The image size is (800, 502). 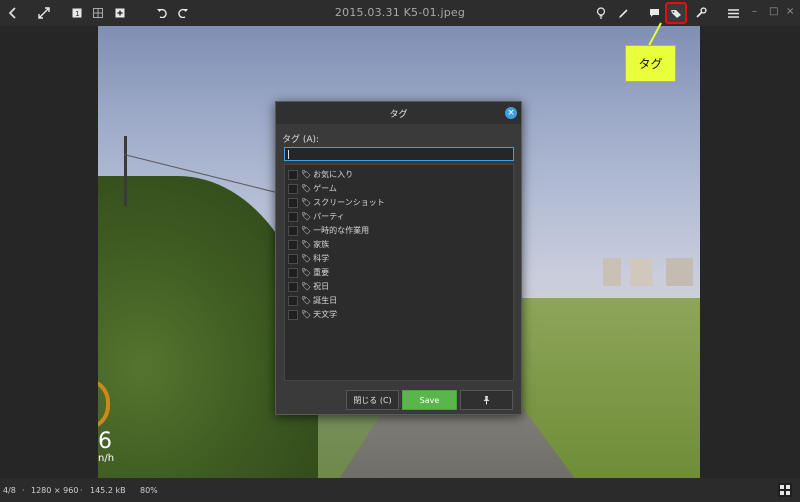 What do you see at coordinates (654, 13) in the screenshot?
I see `comment-icon` at bounding box center [654, 13].